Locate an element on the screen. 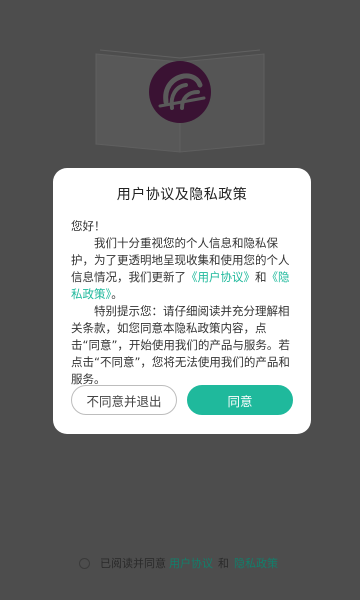 The width and height of the screenshot is (360, 600). agree-button: 同意 is located at coordinates (240, 400).